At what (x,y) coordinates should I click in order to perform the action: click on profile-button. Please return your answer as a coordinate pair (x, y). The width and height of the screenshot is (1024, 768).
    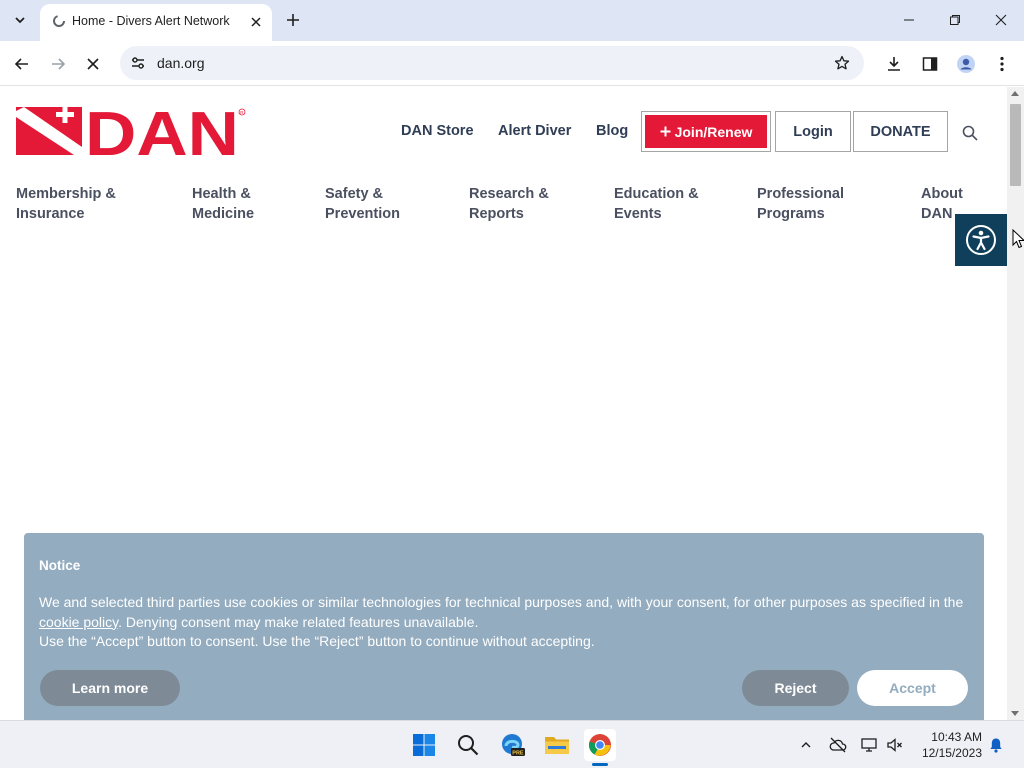
    Looking at the image, I should click on (966, 64).